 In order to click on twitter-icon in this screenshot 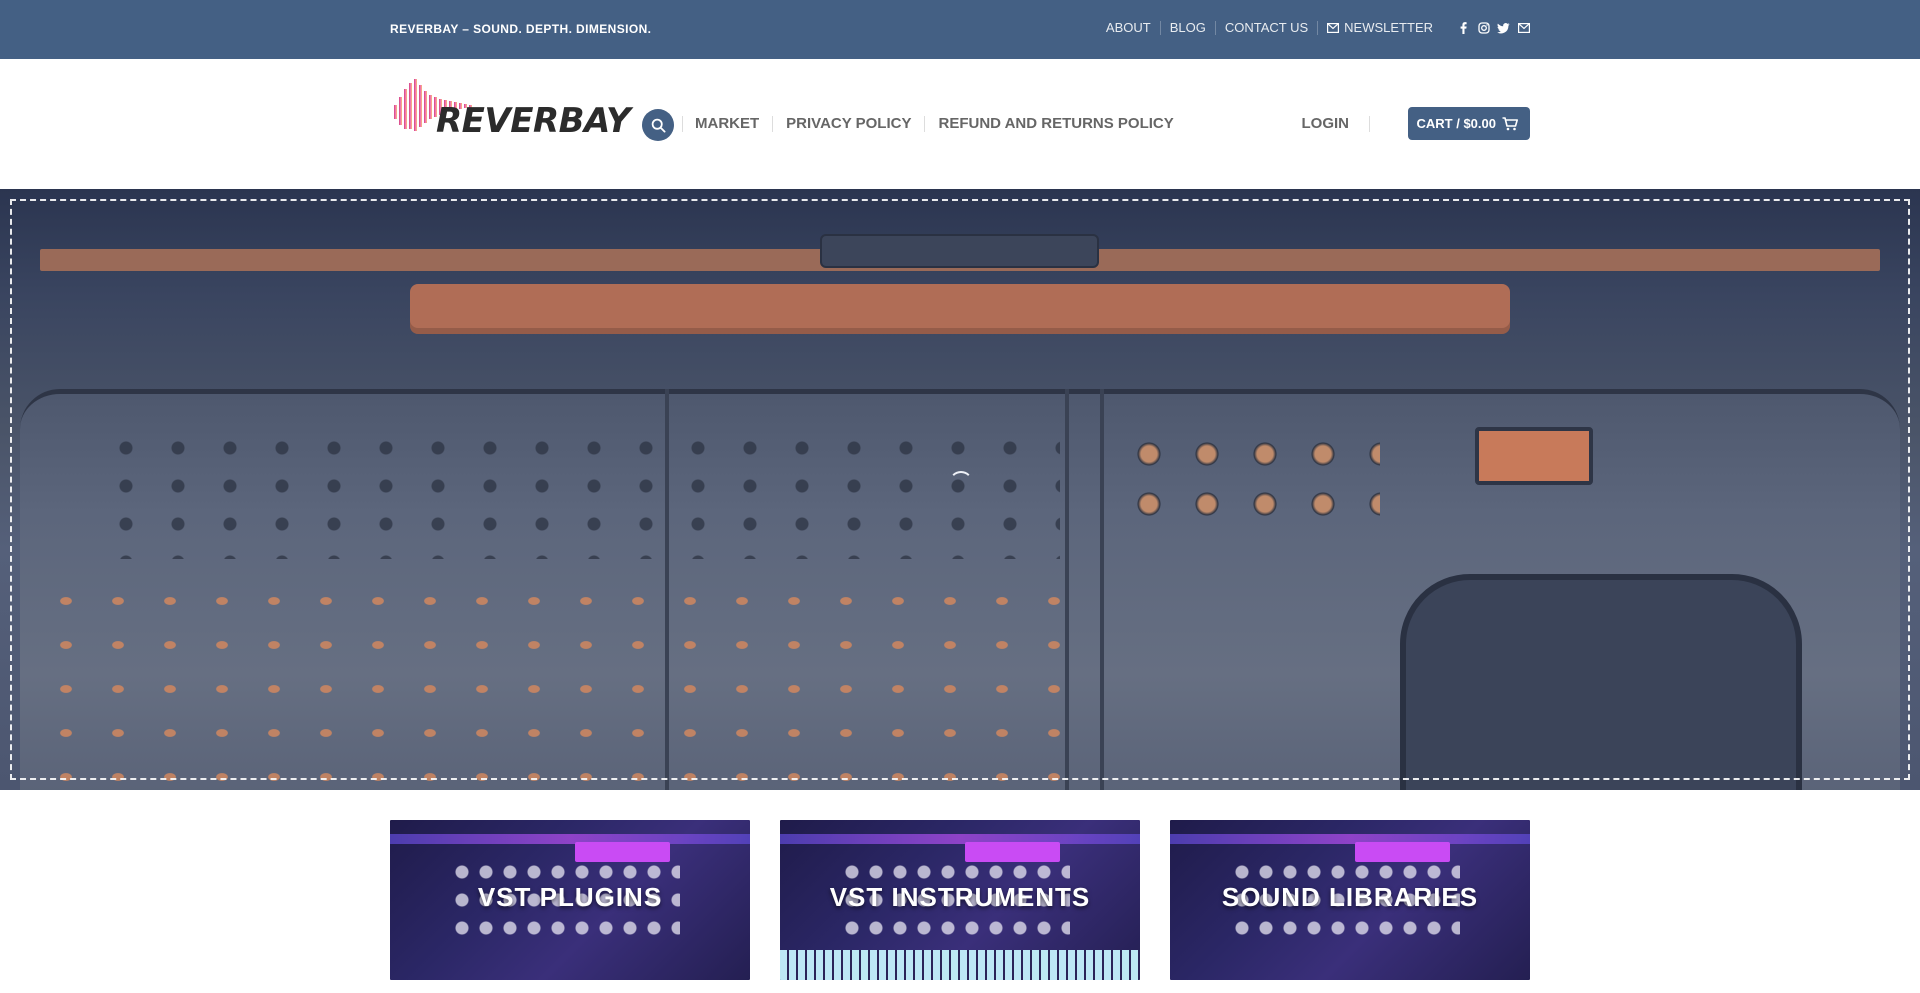, I will do `click(1503, 28)`.